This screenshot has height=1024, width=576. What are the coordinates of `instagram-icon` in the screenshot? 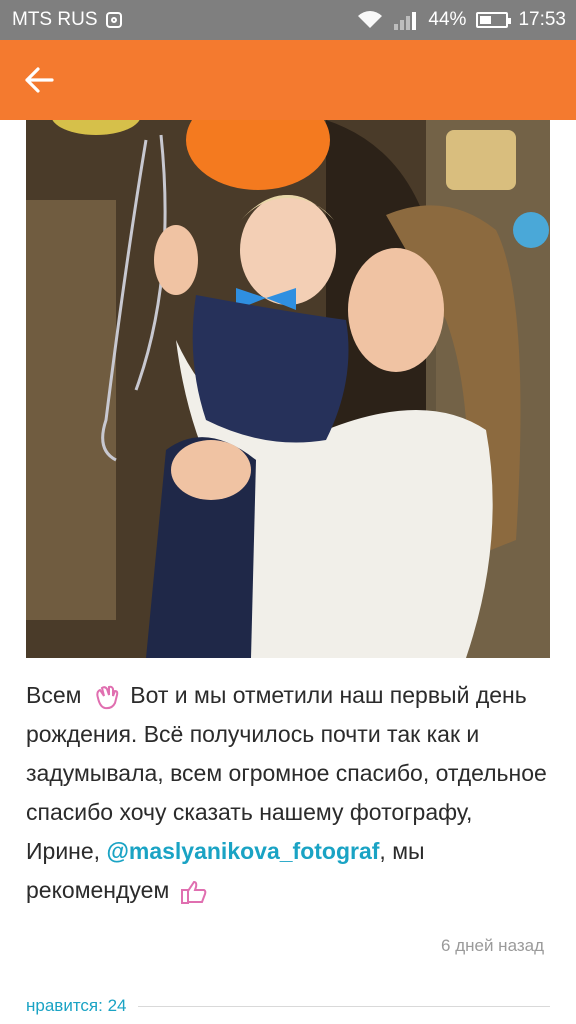 It's located at (113, 20).